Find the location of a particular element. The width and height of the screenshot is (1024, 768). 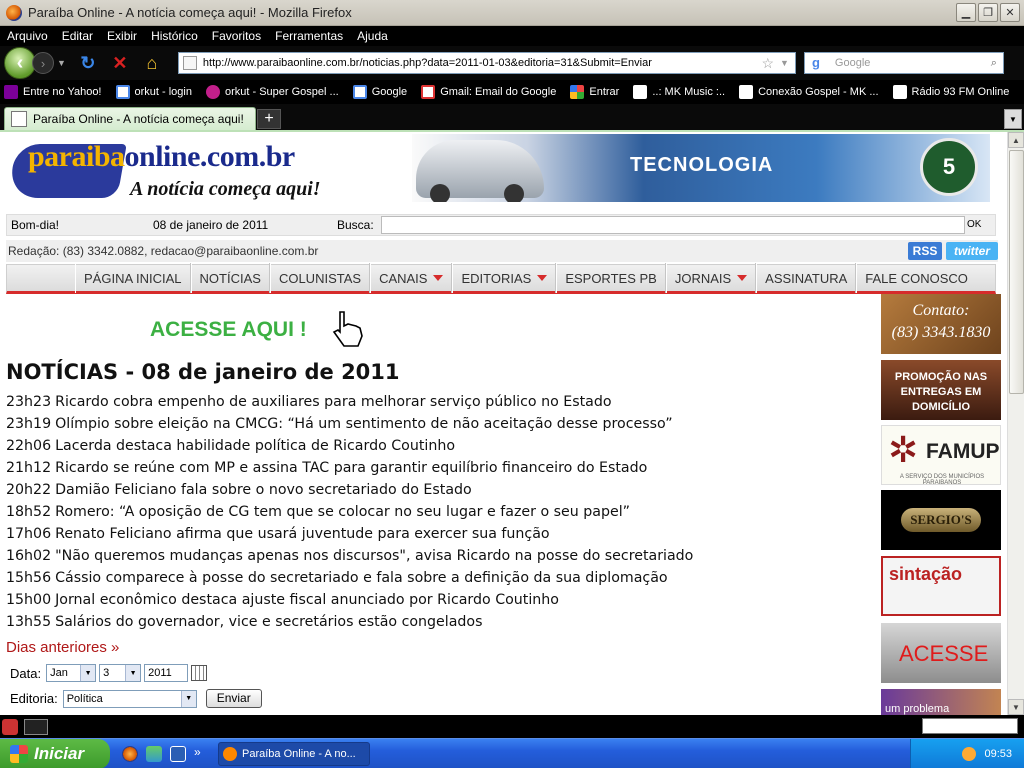

maximize-button: ❐ is located at coordinates (988, 12).